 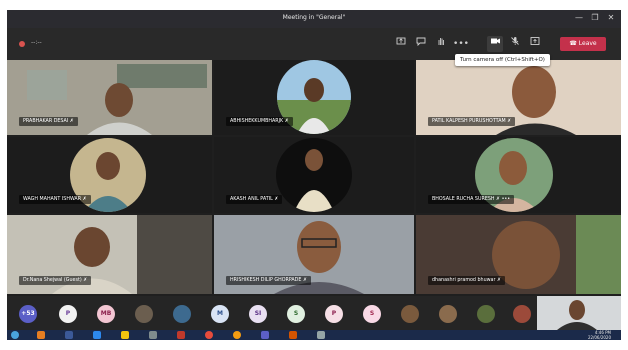 I want to click on hand-icon, so click(x=441, y=41).